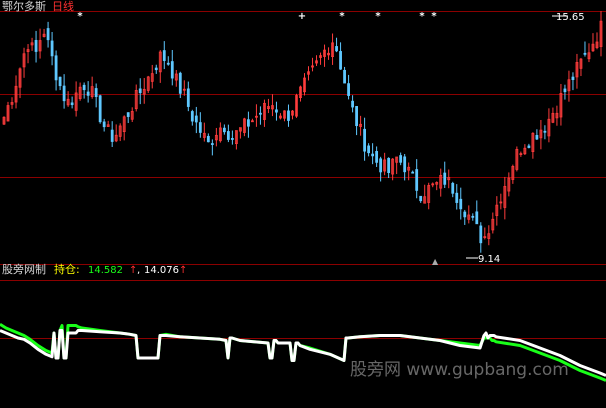 This screenshot has width=606, height=408. Describe the element at coordinates (138, 270) in the screenshot. I see `comma: ,` at that location.